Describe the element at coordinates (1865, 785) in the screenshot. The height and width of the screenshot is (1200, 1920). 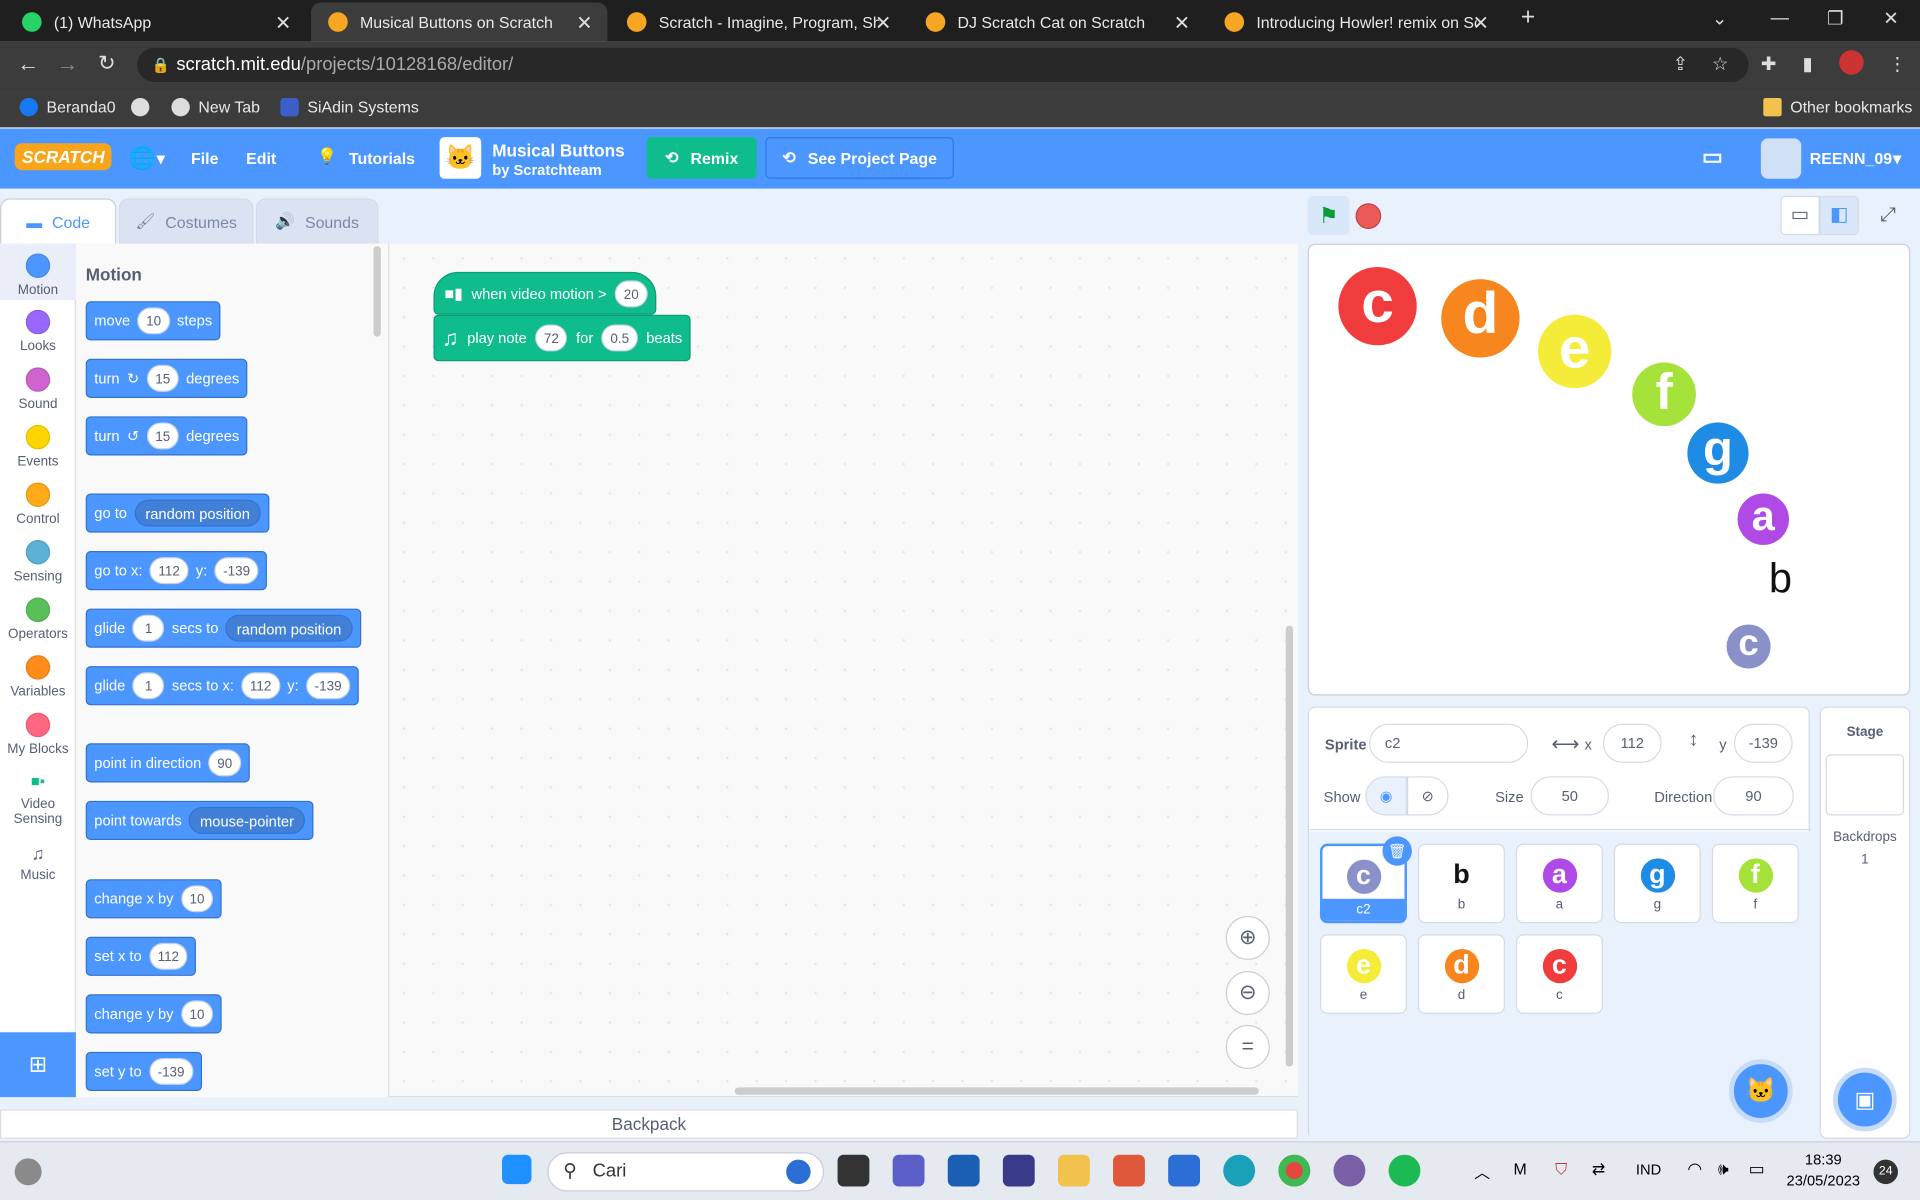
I see `backdrop-thumbnail` at that location.